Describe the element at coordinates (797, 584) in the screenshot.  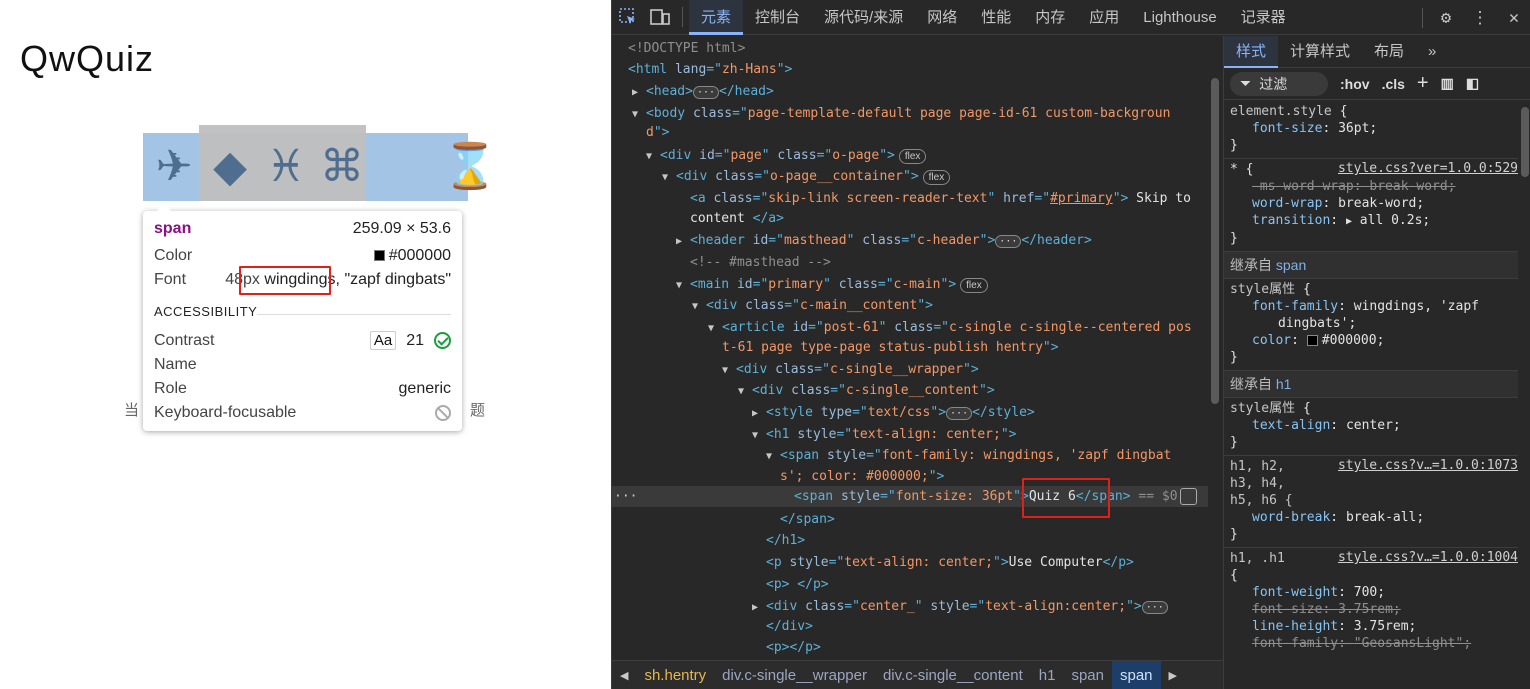
I see `dom-line: <p> </p>` at that location.